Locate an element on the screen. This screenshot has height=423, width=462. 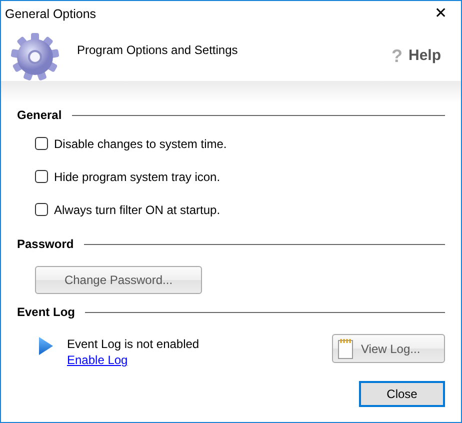
section-heading: Password is located at coordinates (45, 244).